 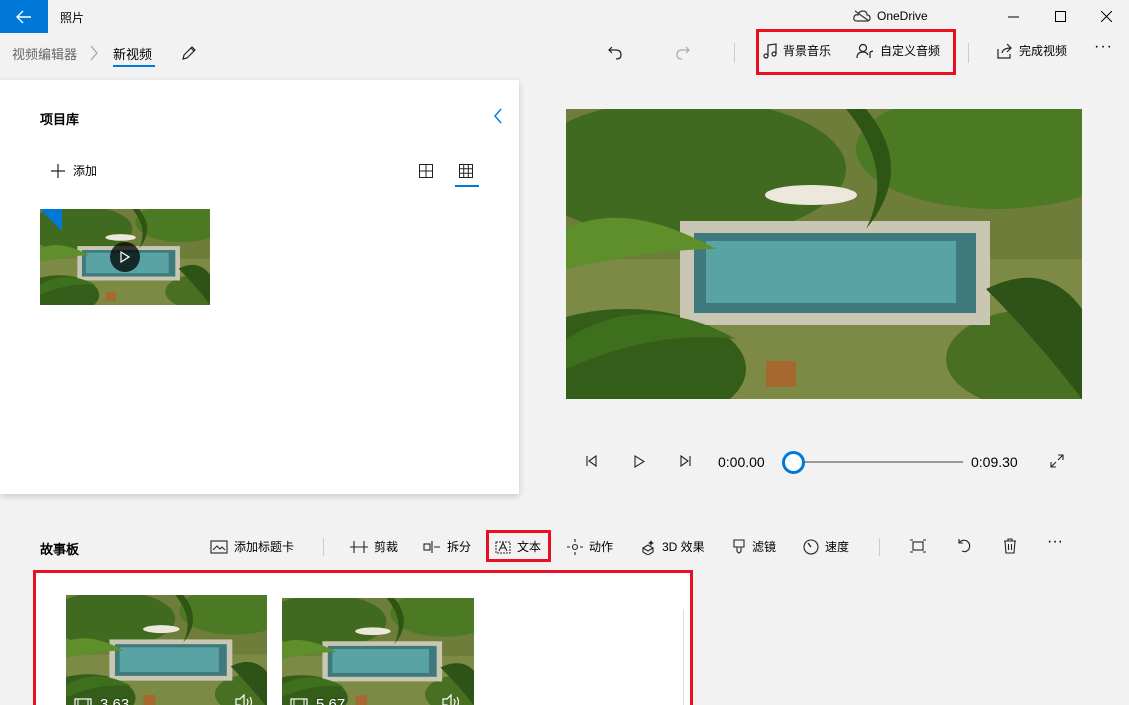 I want to click on 3d-effects-button: 3D 效果, so click(x=672, y=546).